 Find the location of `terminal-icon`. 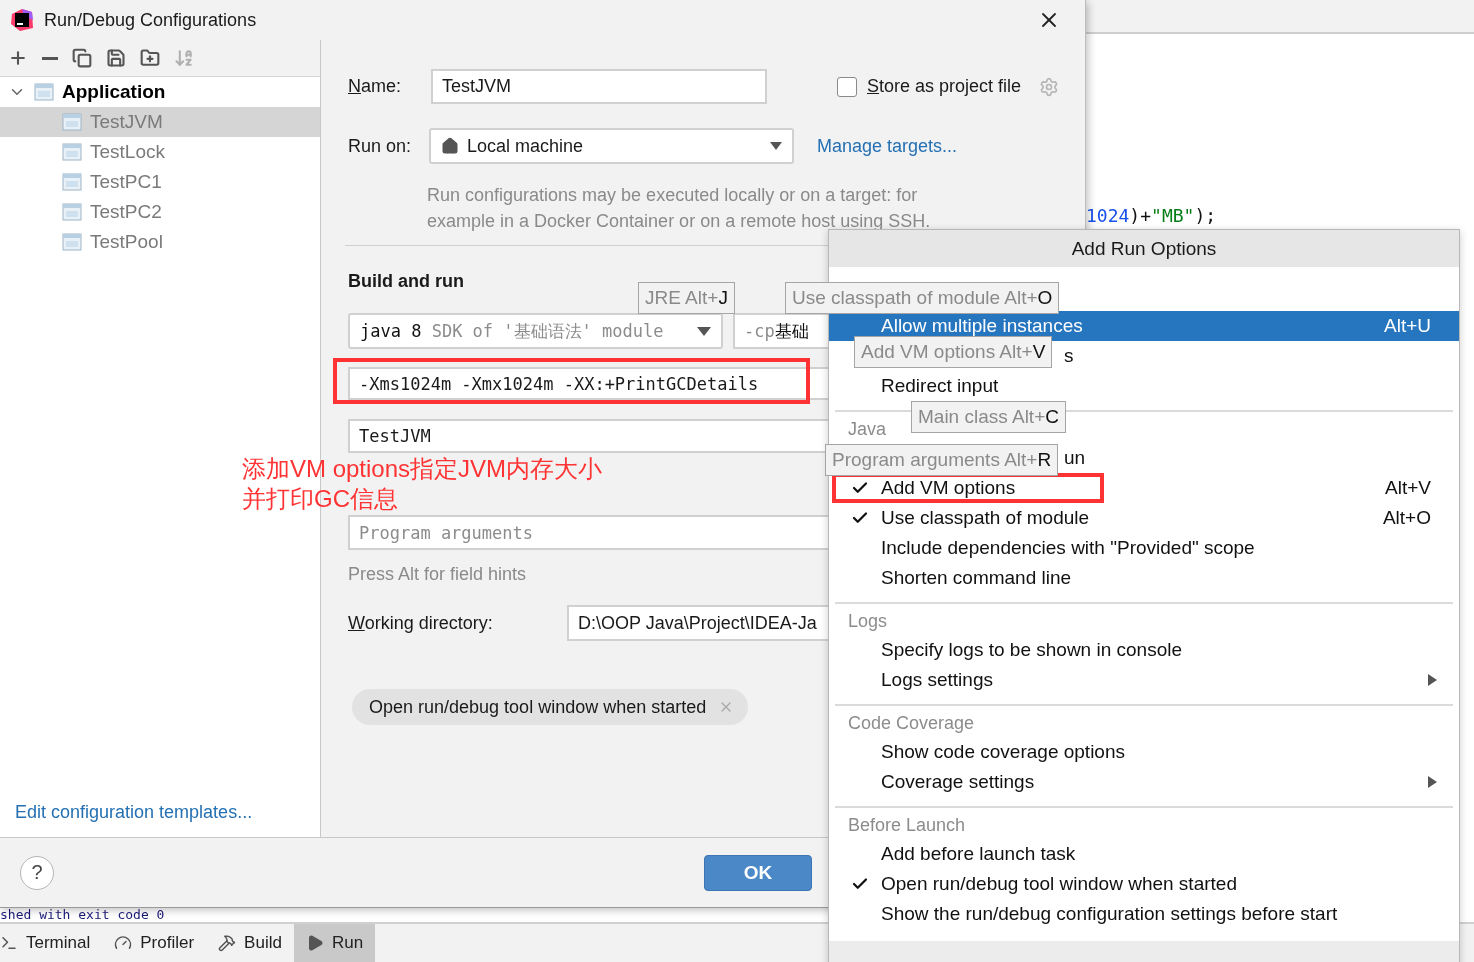

terminal-icon is located at coordinates (9, 943).